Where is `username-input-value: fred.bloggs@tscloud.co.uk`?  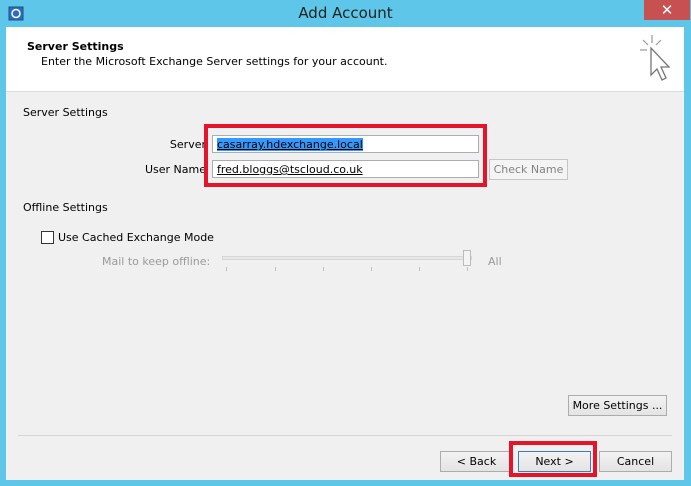 username-input-value: fred.bloggs@tscloud.co.uk is located at coordinates (290, 169).